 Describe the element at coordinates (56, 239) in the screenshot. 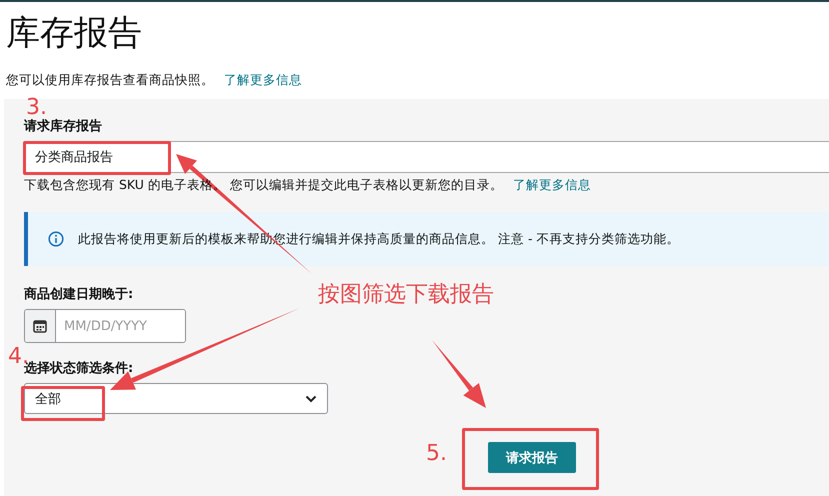

I see `info-icon` at that location.